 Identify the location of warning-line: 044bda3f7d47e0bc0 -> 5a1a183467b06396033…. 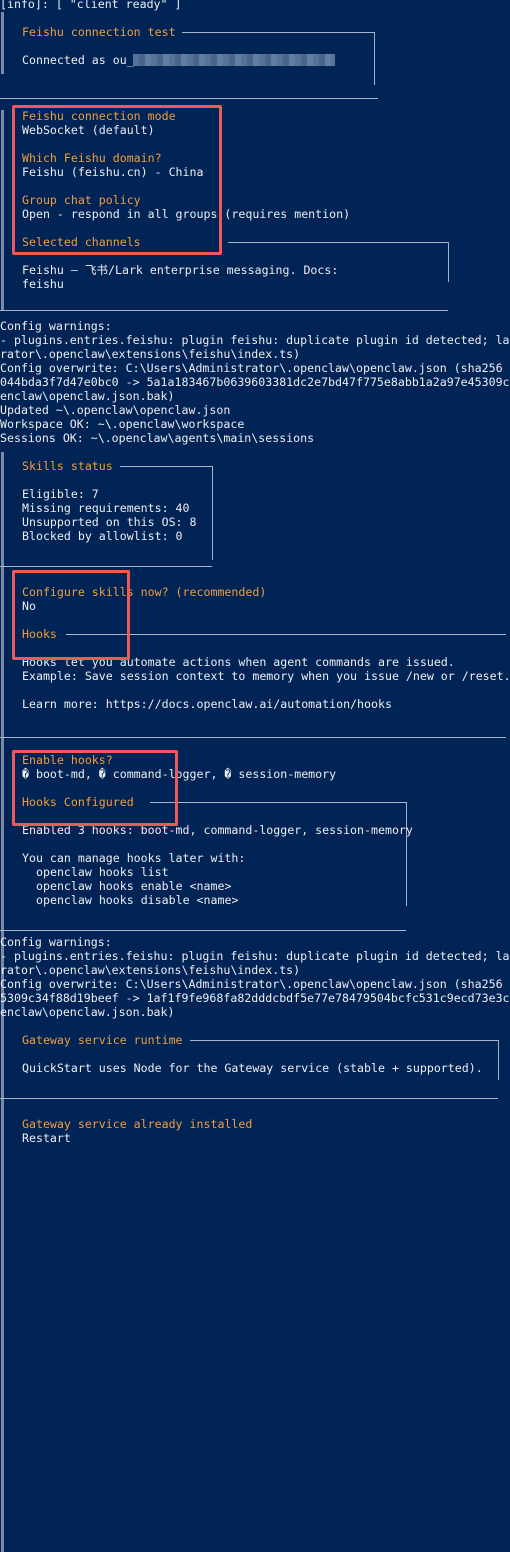
(255, 382).